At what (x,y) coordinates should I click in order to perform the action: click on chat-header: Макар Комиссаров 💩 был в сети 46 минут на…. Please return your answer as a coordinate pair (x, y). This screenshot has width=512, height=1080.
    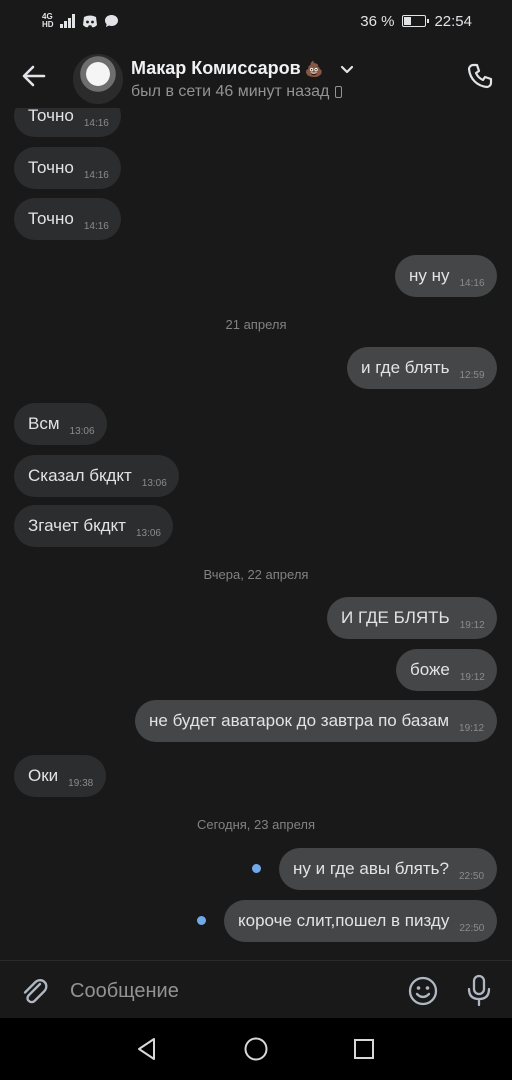
    Looking at the image, I should click on (256, 75).